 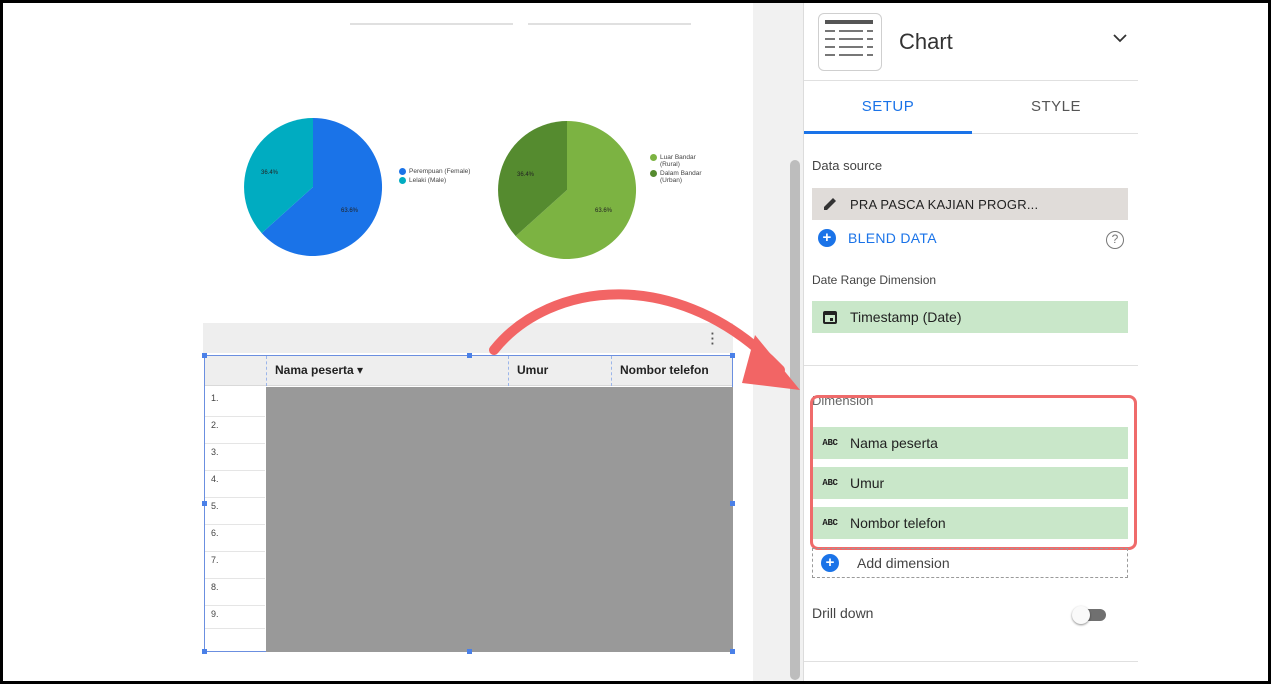 What do you see at coordinates (678, 161) in the screenshot?
I see `legend-label: Luar Bandar (Rural)` at bounding box center [678, 161].